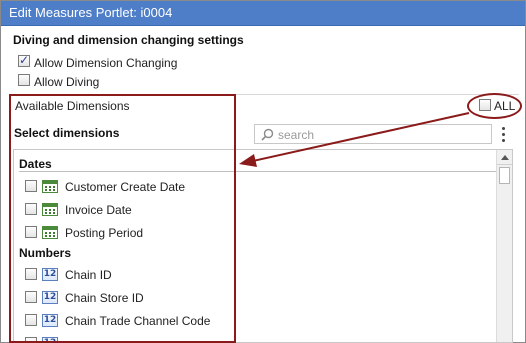  I want to click on search-placeholder: search, so click(296, 135).